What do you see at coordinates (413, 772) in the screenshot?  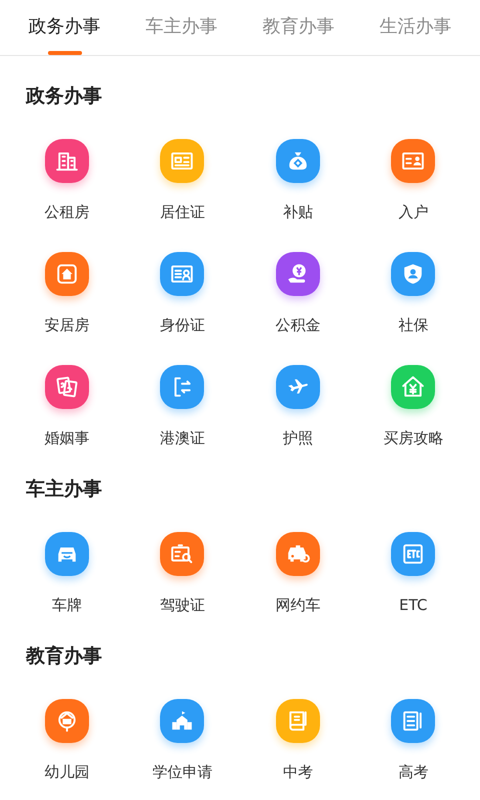 I see `service-label: 高考` at bounding box center [413, 772].